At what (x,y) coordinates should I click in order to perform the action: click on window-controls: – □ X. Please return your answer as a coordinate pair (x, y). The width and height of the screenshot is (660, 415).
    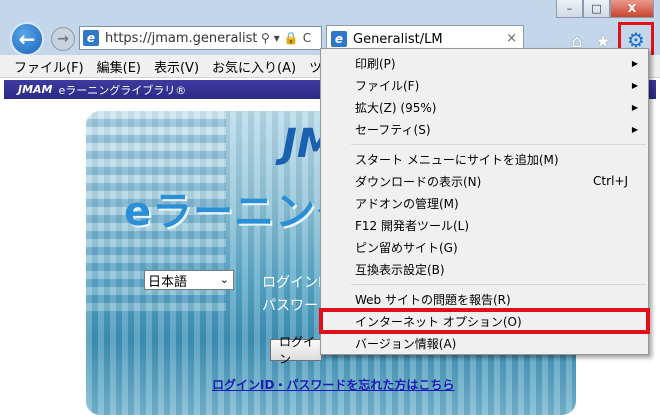
    Looking at the image, I should click on (605, 9).